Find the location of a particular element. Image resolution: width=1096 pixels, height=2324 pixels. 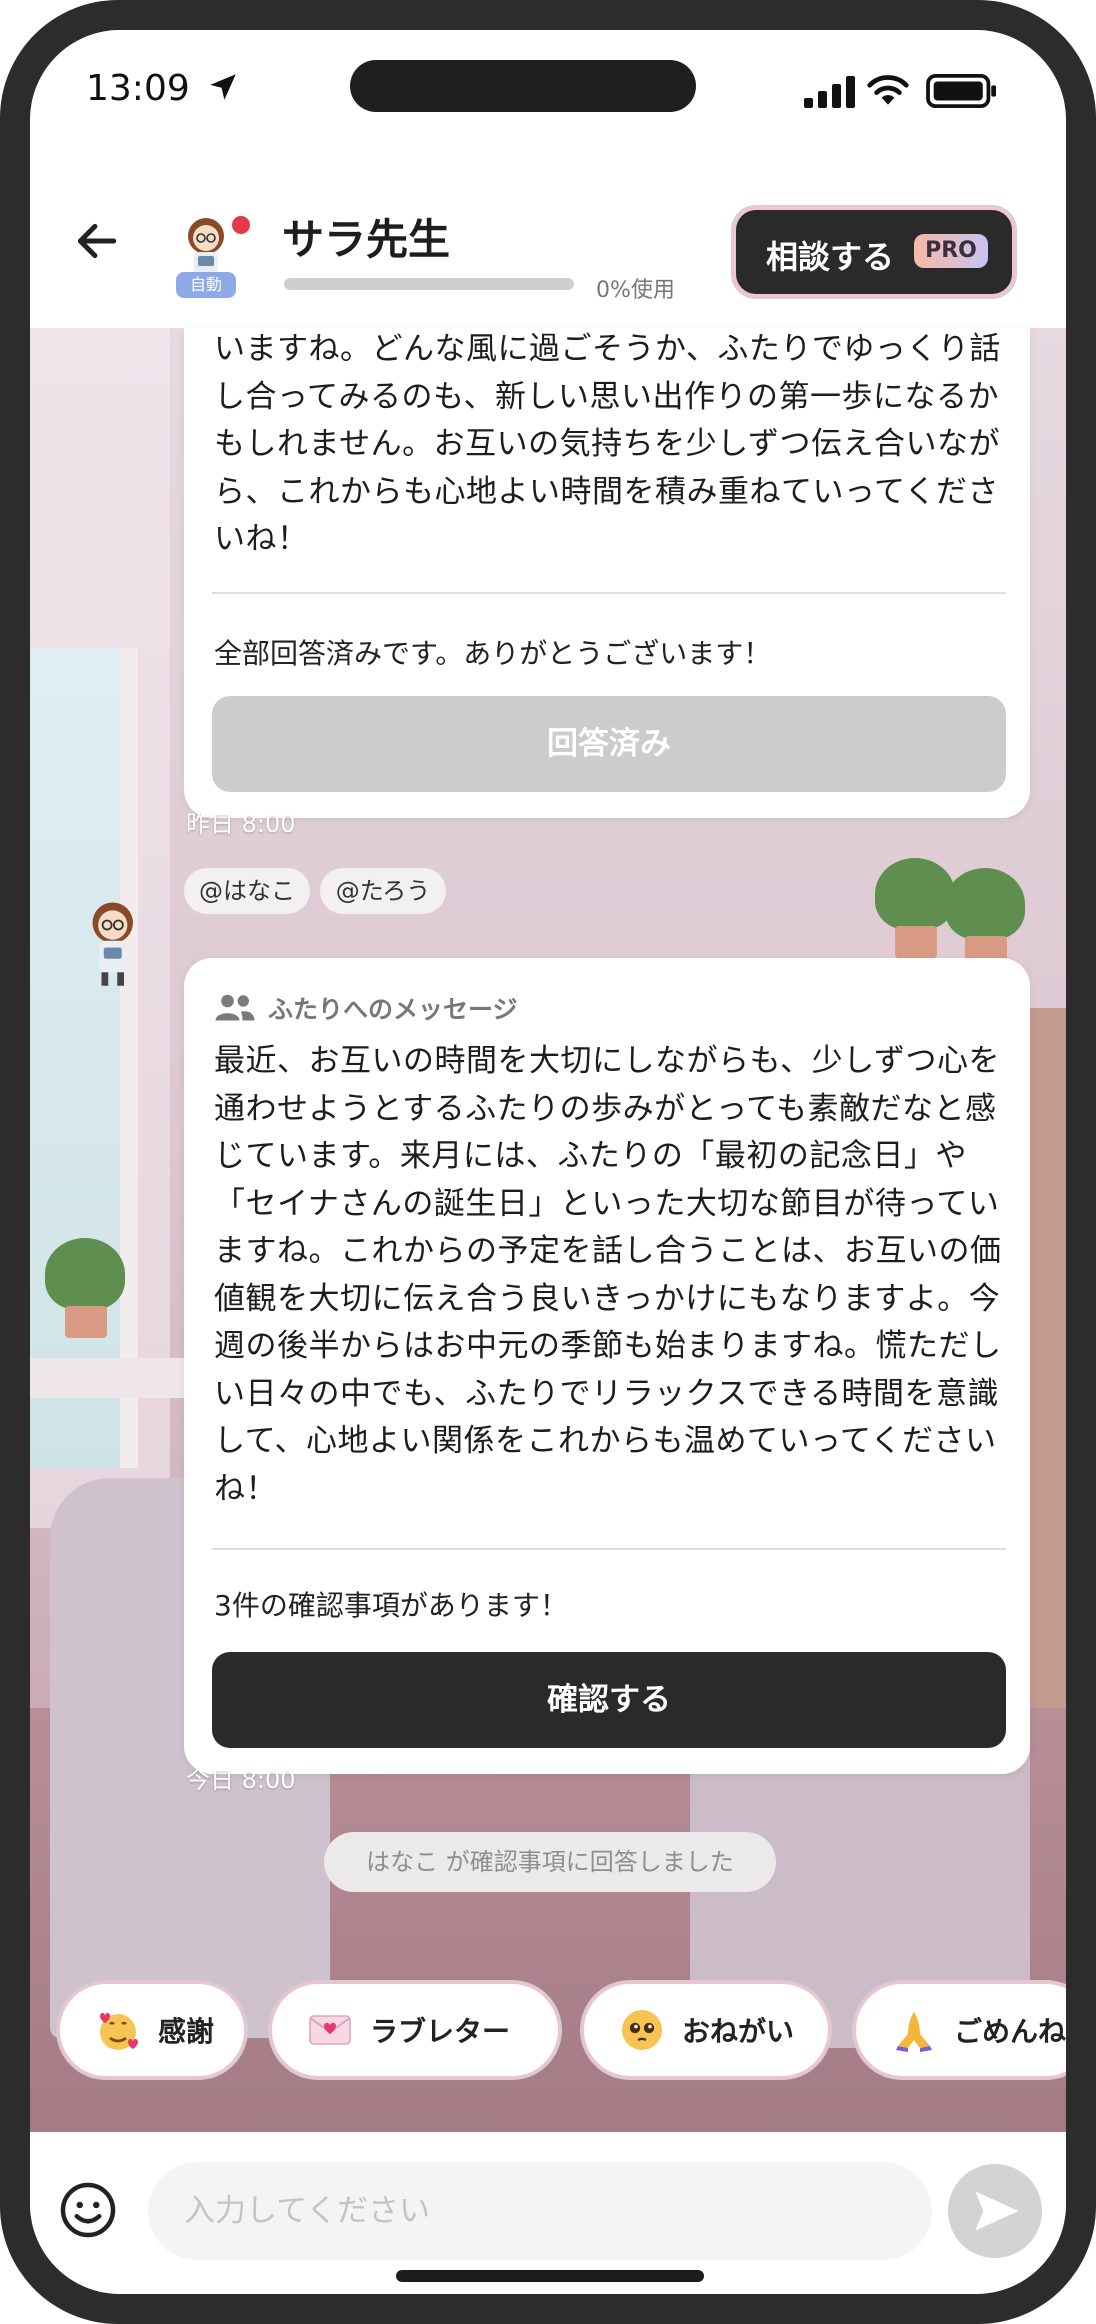

cellular-signal-icon is located at coordinates (829, 92).